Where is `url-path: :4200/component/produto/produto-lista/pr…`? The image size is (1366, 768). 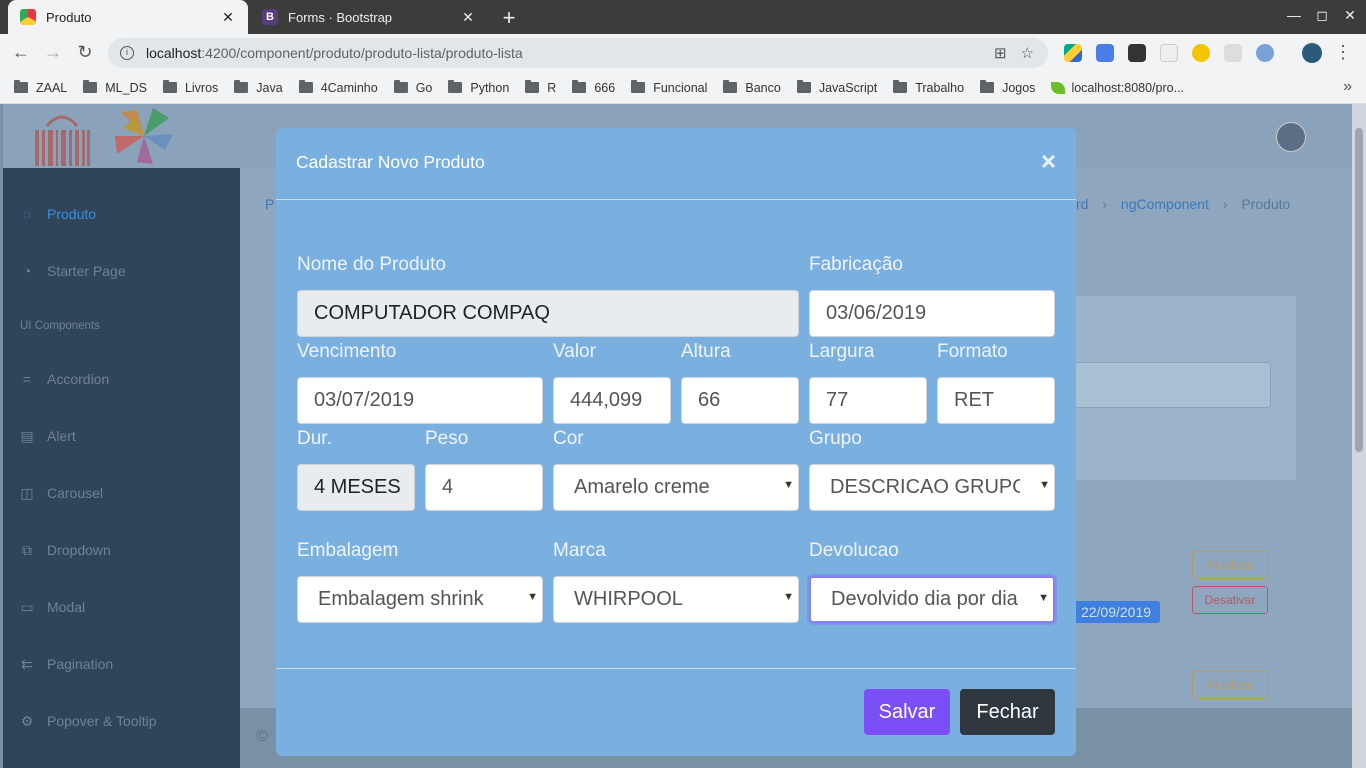
url-path: :4200/component/produto/produto-lista/pr… is located at coordinates (362, 53).